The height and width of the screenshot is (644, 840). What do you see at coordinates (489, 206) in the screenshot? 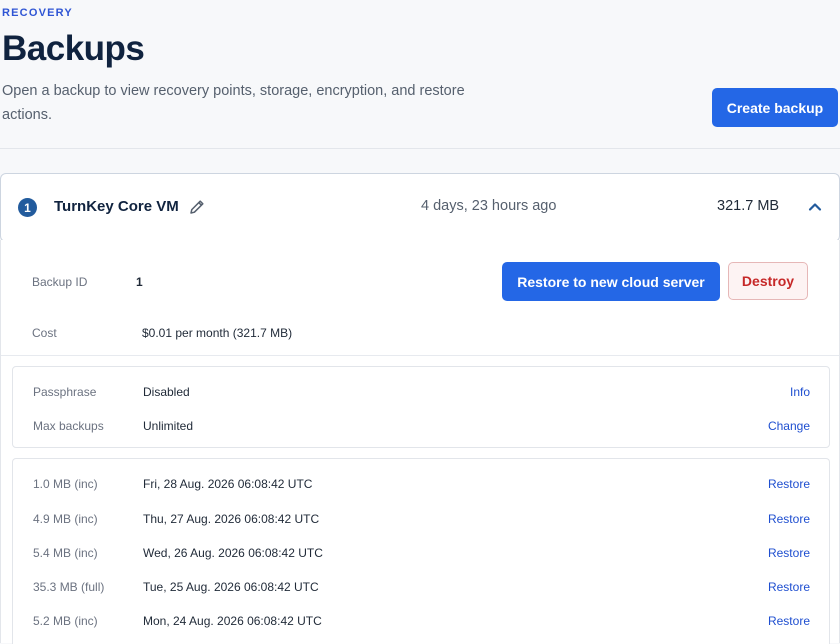
I see `backup-age: 4 days, 23 hours ago` at bounding box center [489, 206].